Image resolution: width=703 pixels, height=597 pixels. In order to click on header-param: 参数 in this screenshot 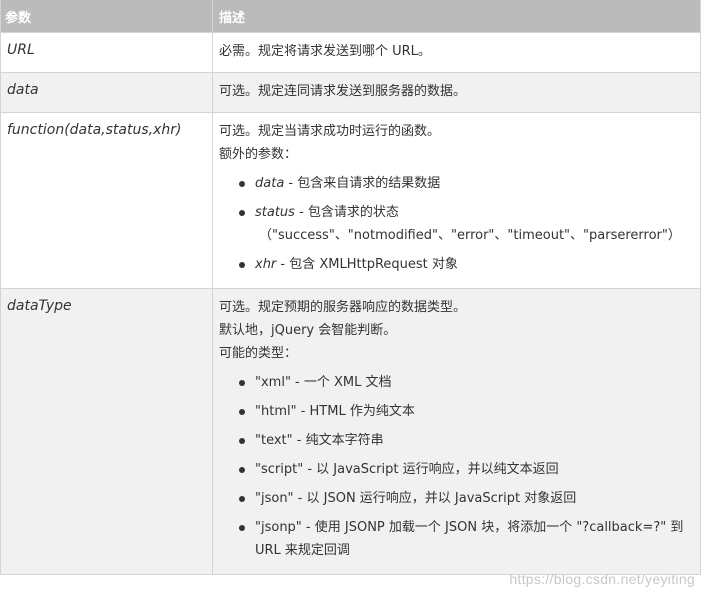, I will do `click(106, 16)`.